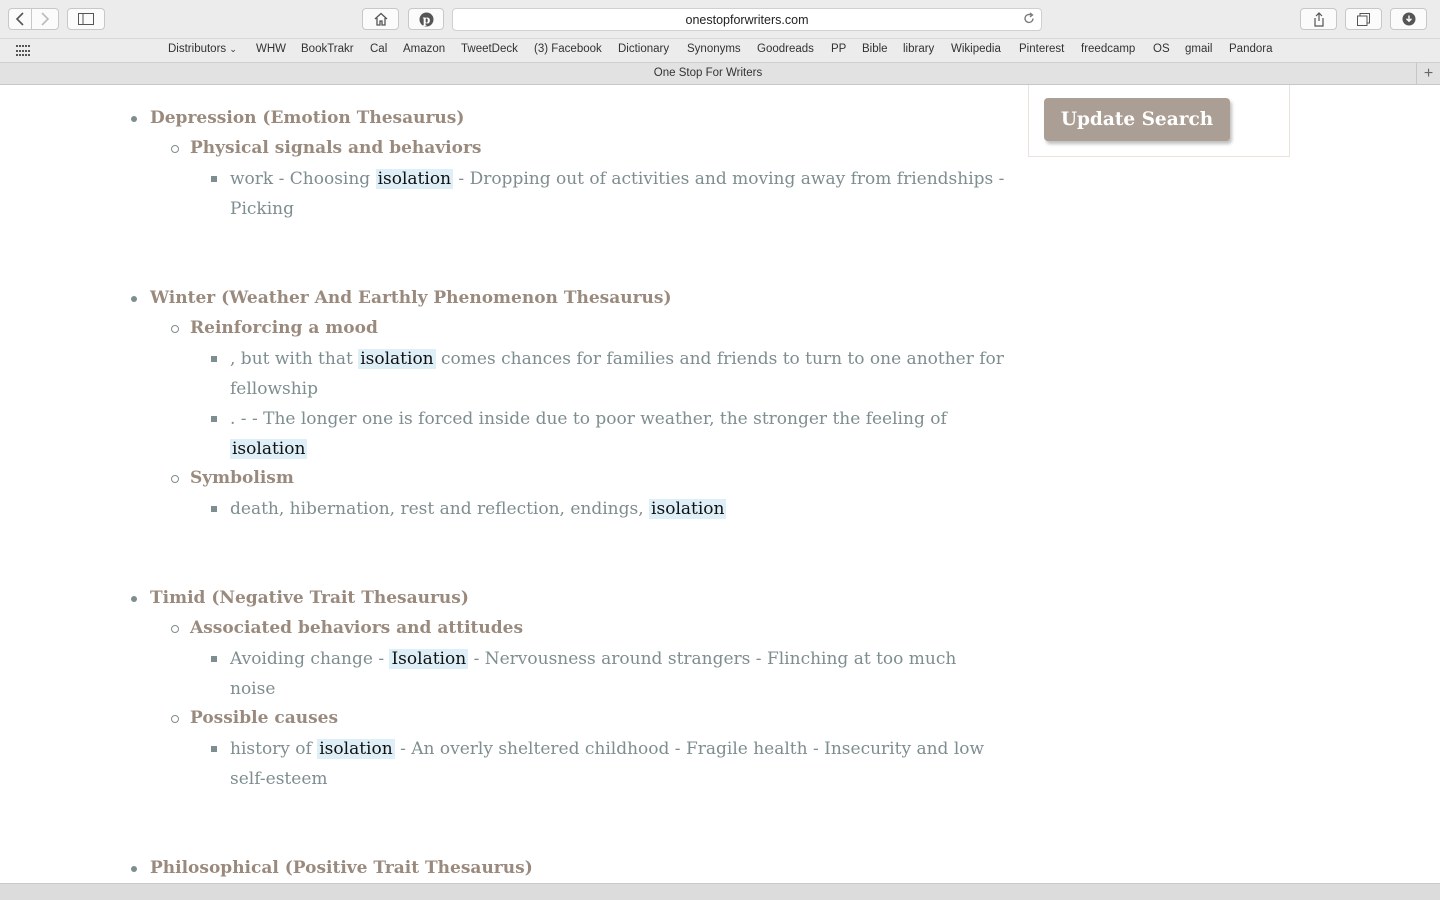 The image size is (1440, 900). I want to click on bookmark-gmail: gmail, so click(1198, 49).